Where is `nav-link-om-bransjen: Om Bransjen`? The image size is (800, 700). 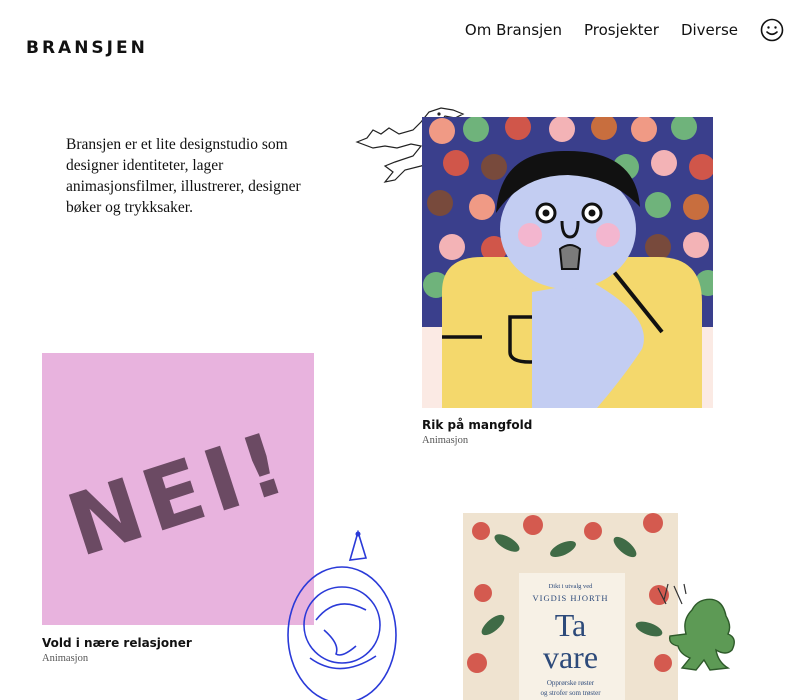
nav-link-om-bransjen: Om Bransjen is located at coordinates (513, 30).